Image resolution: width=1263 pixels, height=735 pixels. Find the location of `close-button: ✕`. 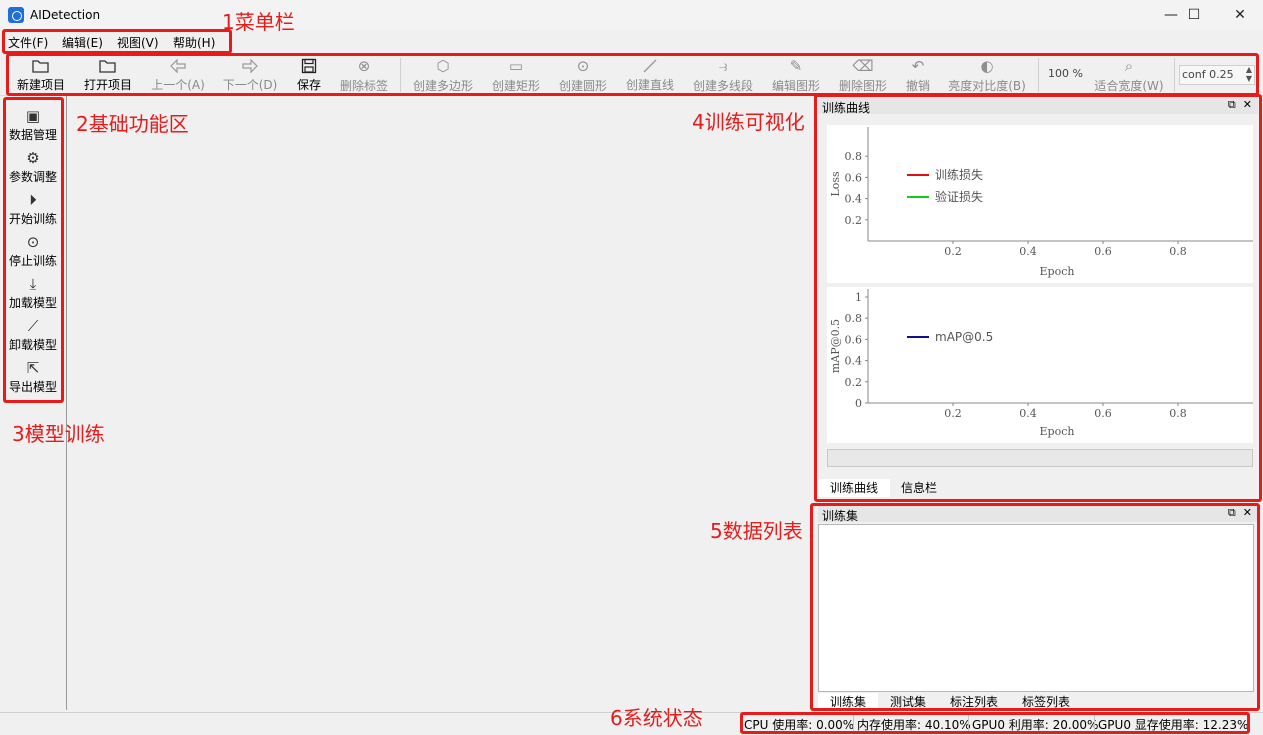

close-button: ✕ is located at coordinates (1240, 15).